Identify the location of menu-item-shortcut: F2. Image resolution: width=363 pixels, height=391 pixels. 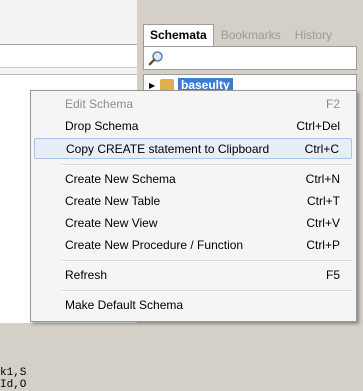
(332, 104).